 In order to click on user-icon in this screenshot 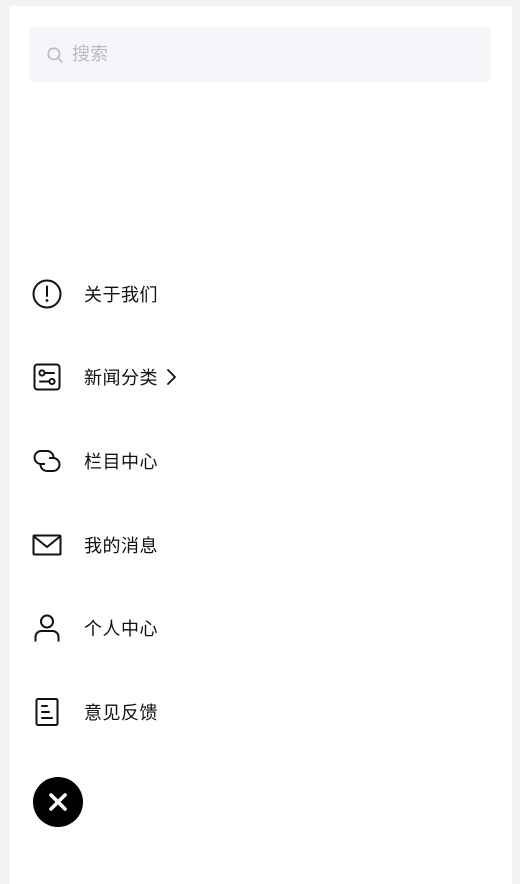, I will do `click(47, 628)`.